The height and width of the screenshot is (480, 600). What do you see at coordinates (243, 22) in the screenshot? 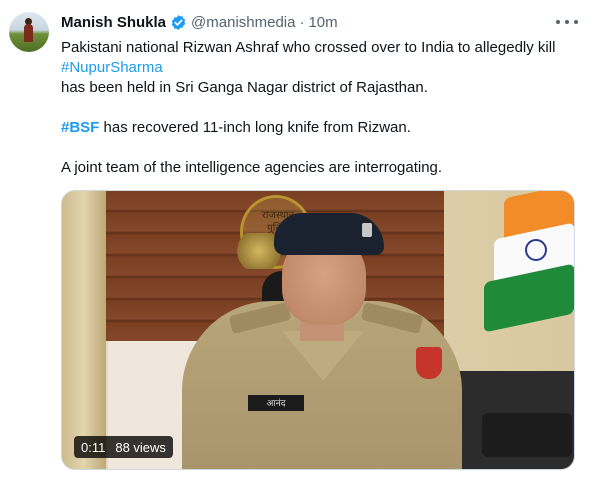
I see `author-handle: @manishmedia` at bounding box center [243, 22].